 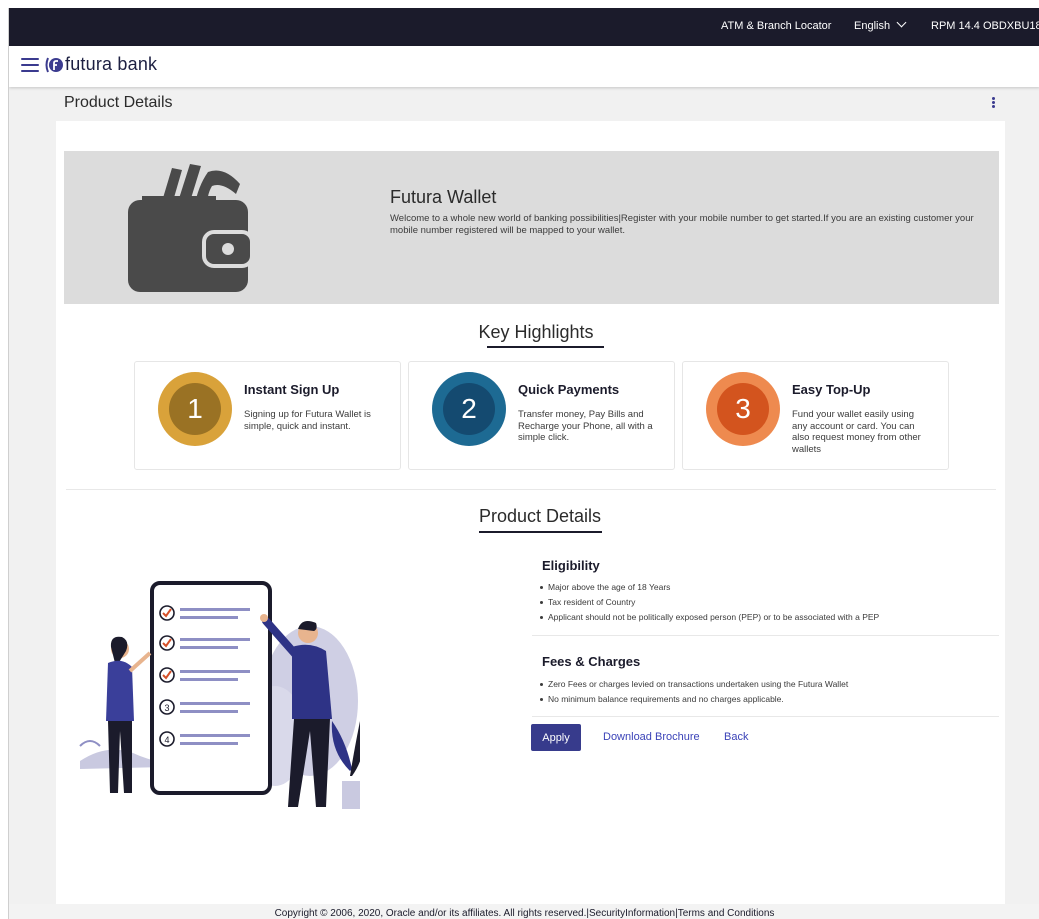 I want to click on apply-button: Apply, so click(x=556, y=737).